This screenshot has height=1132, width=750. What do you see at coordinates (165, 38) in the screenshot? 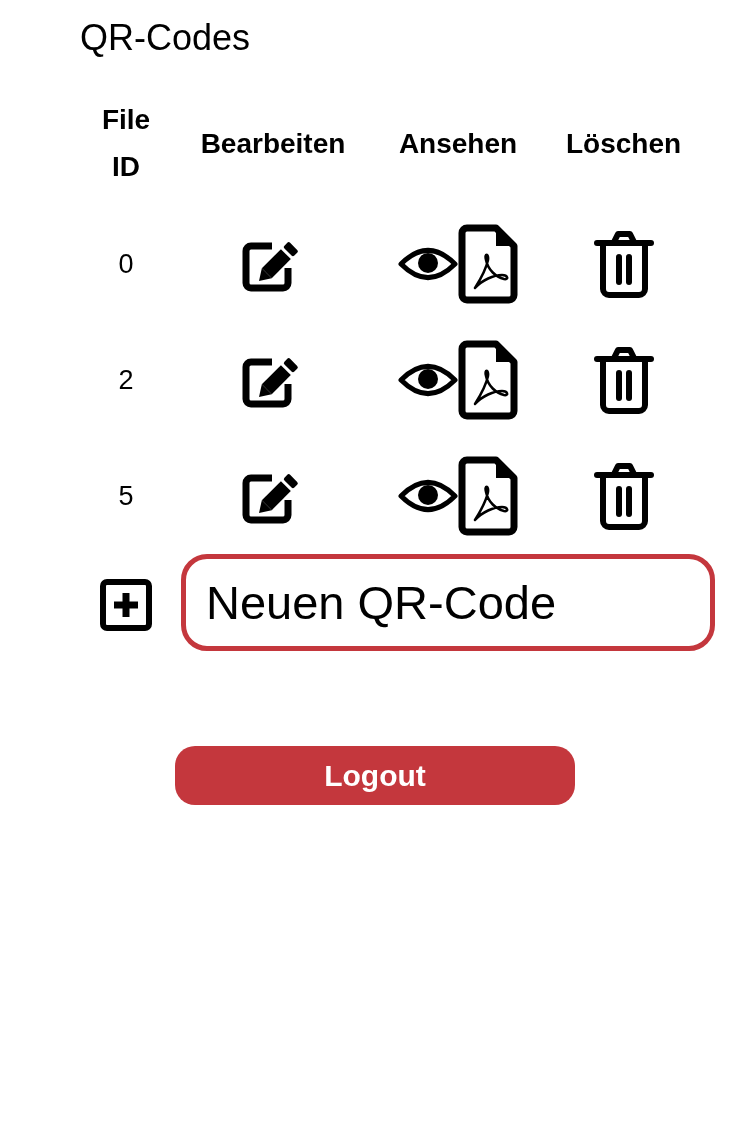
I see `page-title: QR-Codes` at bounding box center [165, 38].